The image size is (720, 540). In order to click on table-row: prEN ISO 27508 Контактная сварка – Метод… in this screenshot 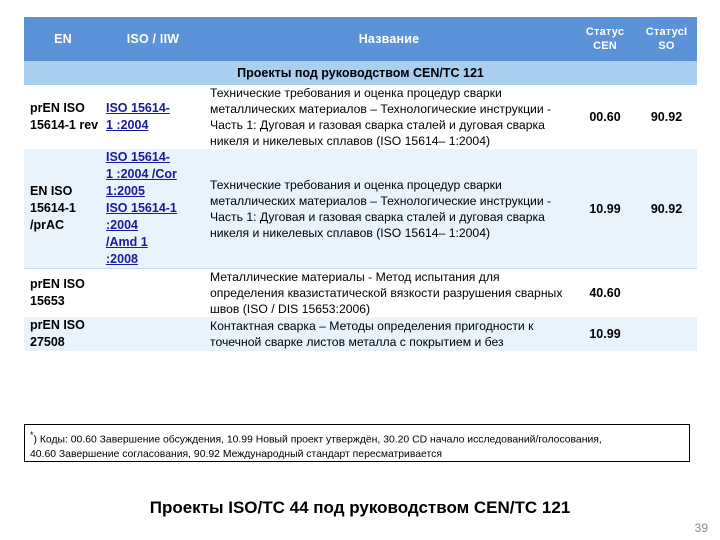, I will do `click(360, 334)`.